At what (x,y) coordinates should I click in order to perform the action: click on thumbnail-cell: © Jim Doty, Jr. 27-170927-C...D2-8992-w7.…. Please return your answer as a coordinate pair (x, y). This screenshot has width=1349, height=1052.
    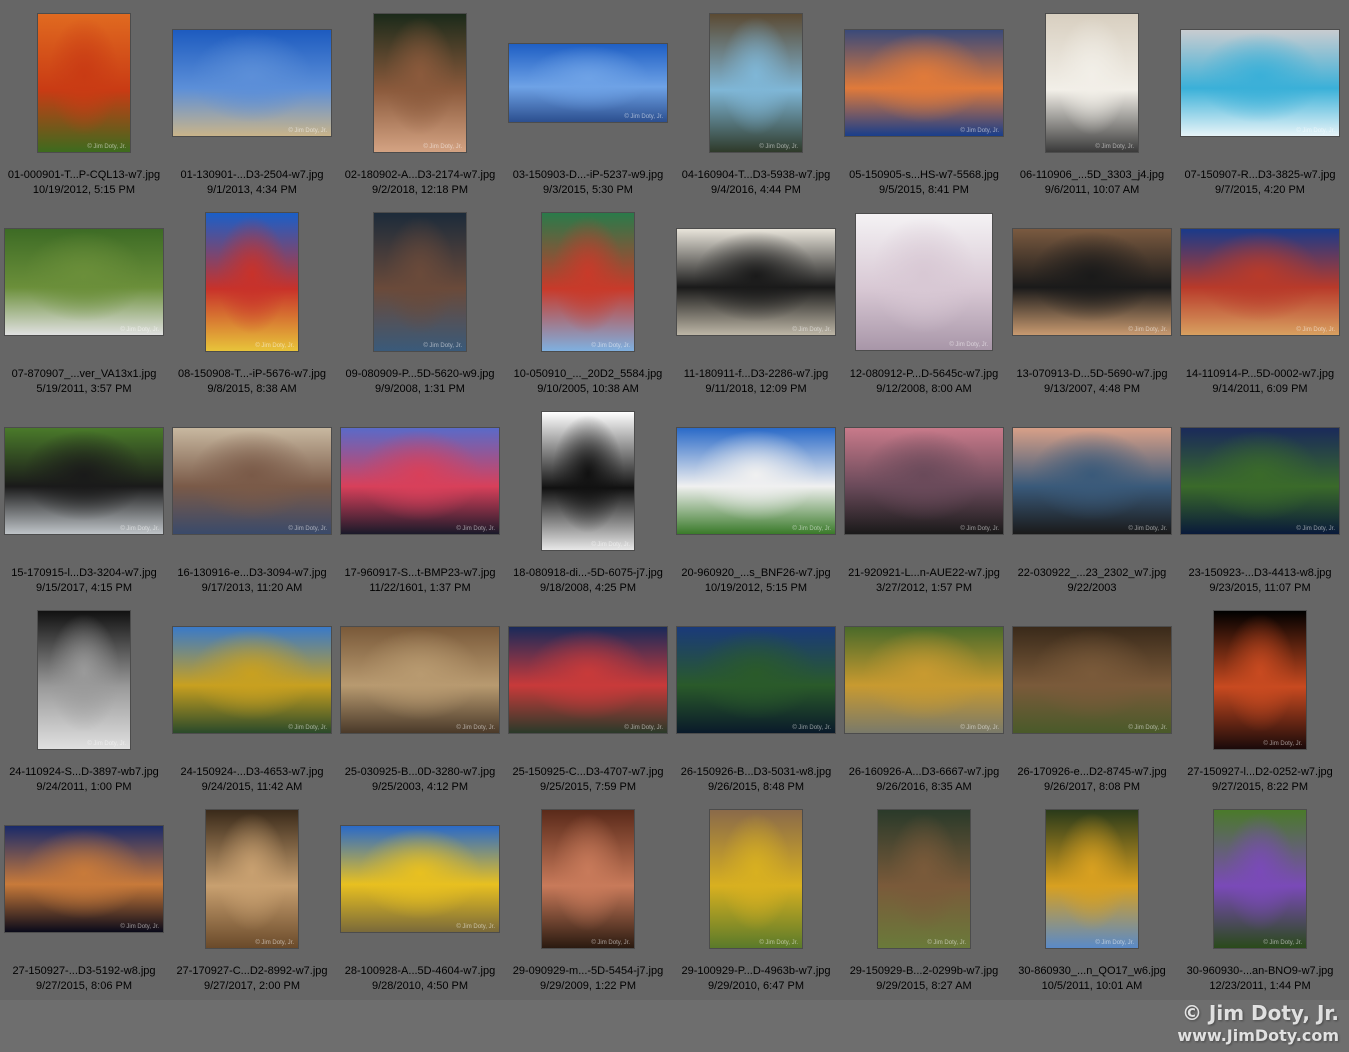
    Looking at the image, I should click on (252, 897).